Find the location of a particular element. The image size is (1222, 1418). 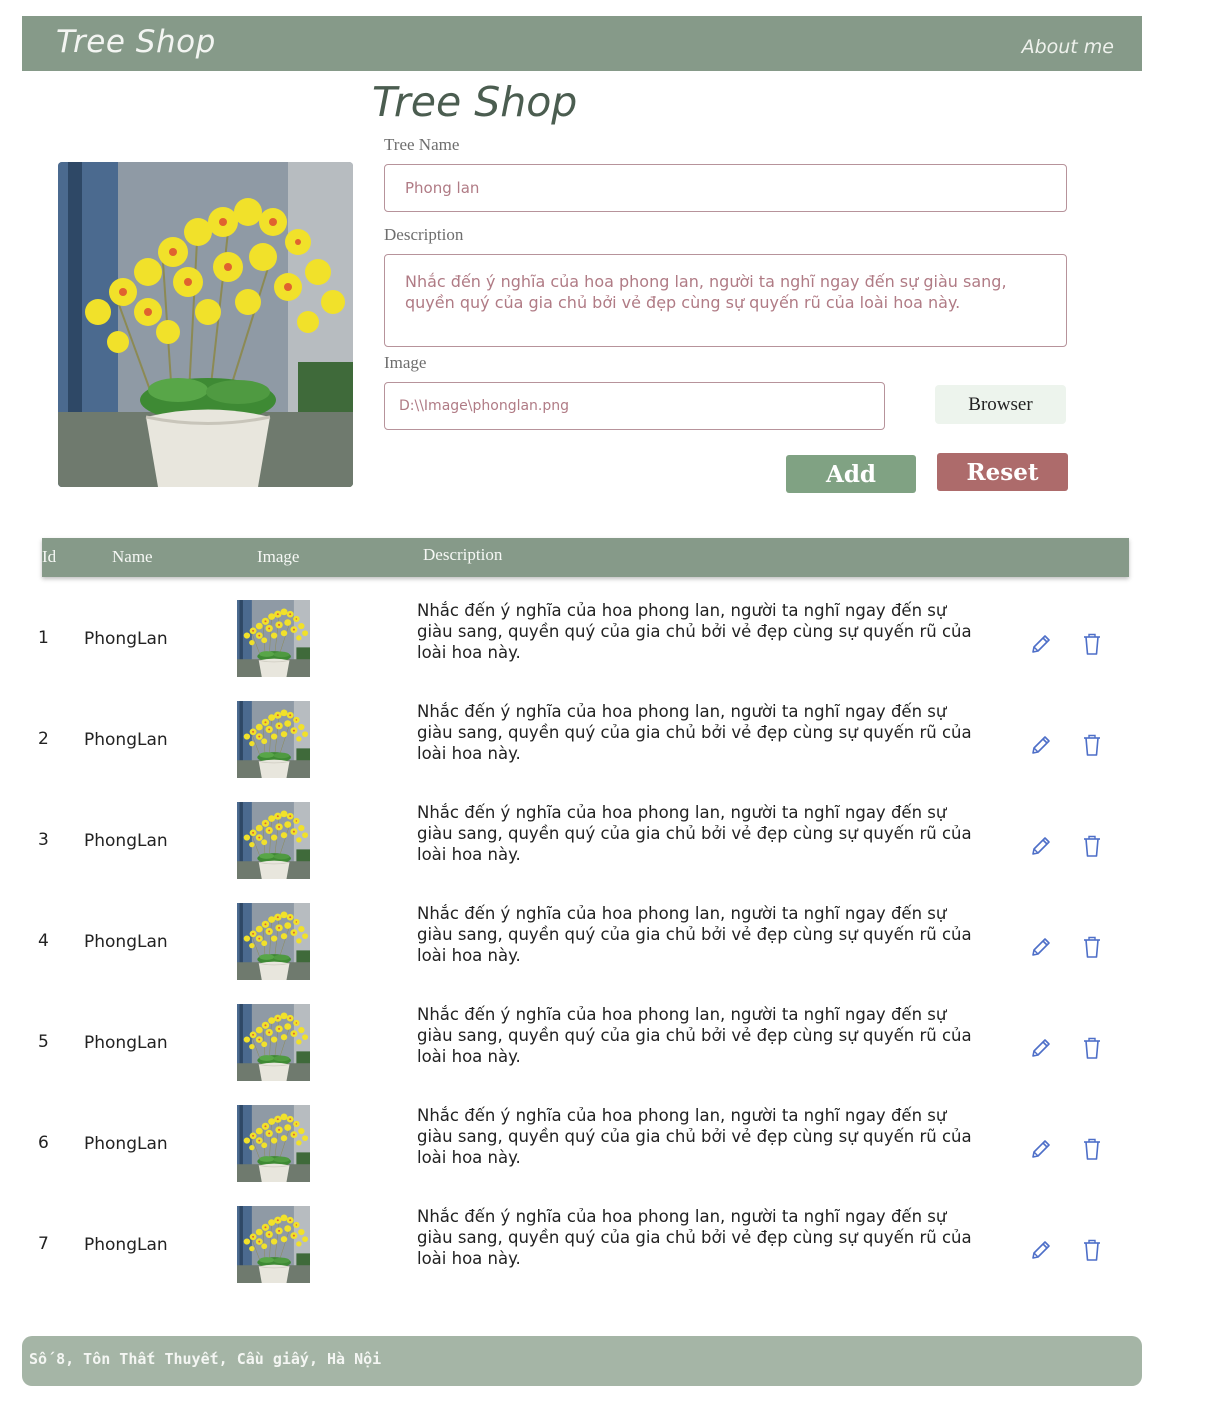

navbar: Tree Shop About me is located at coordinates (582, 43).